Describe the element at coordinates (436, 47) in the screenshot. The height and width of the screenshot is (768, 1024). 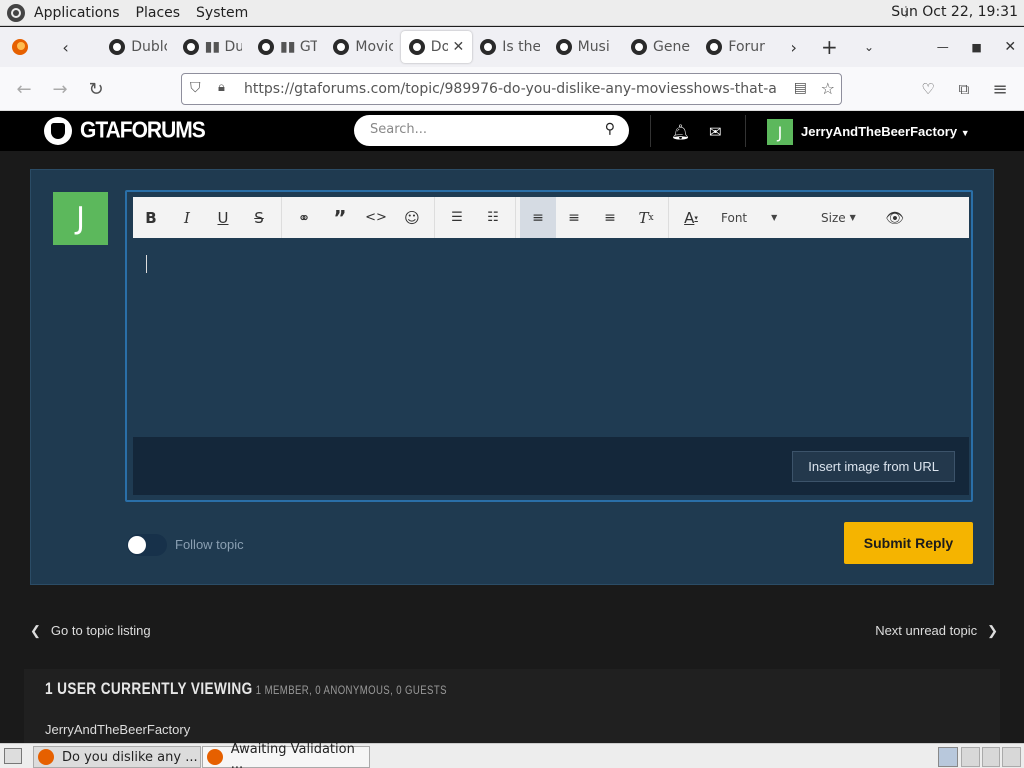
I see `tab-item-active: Do ✕` at that location.